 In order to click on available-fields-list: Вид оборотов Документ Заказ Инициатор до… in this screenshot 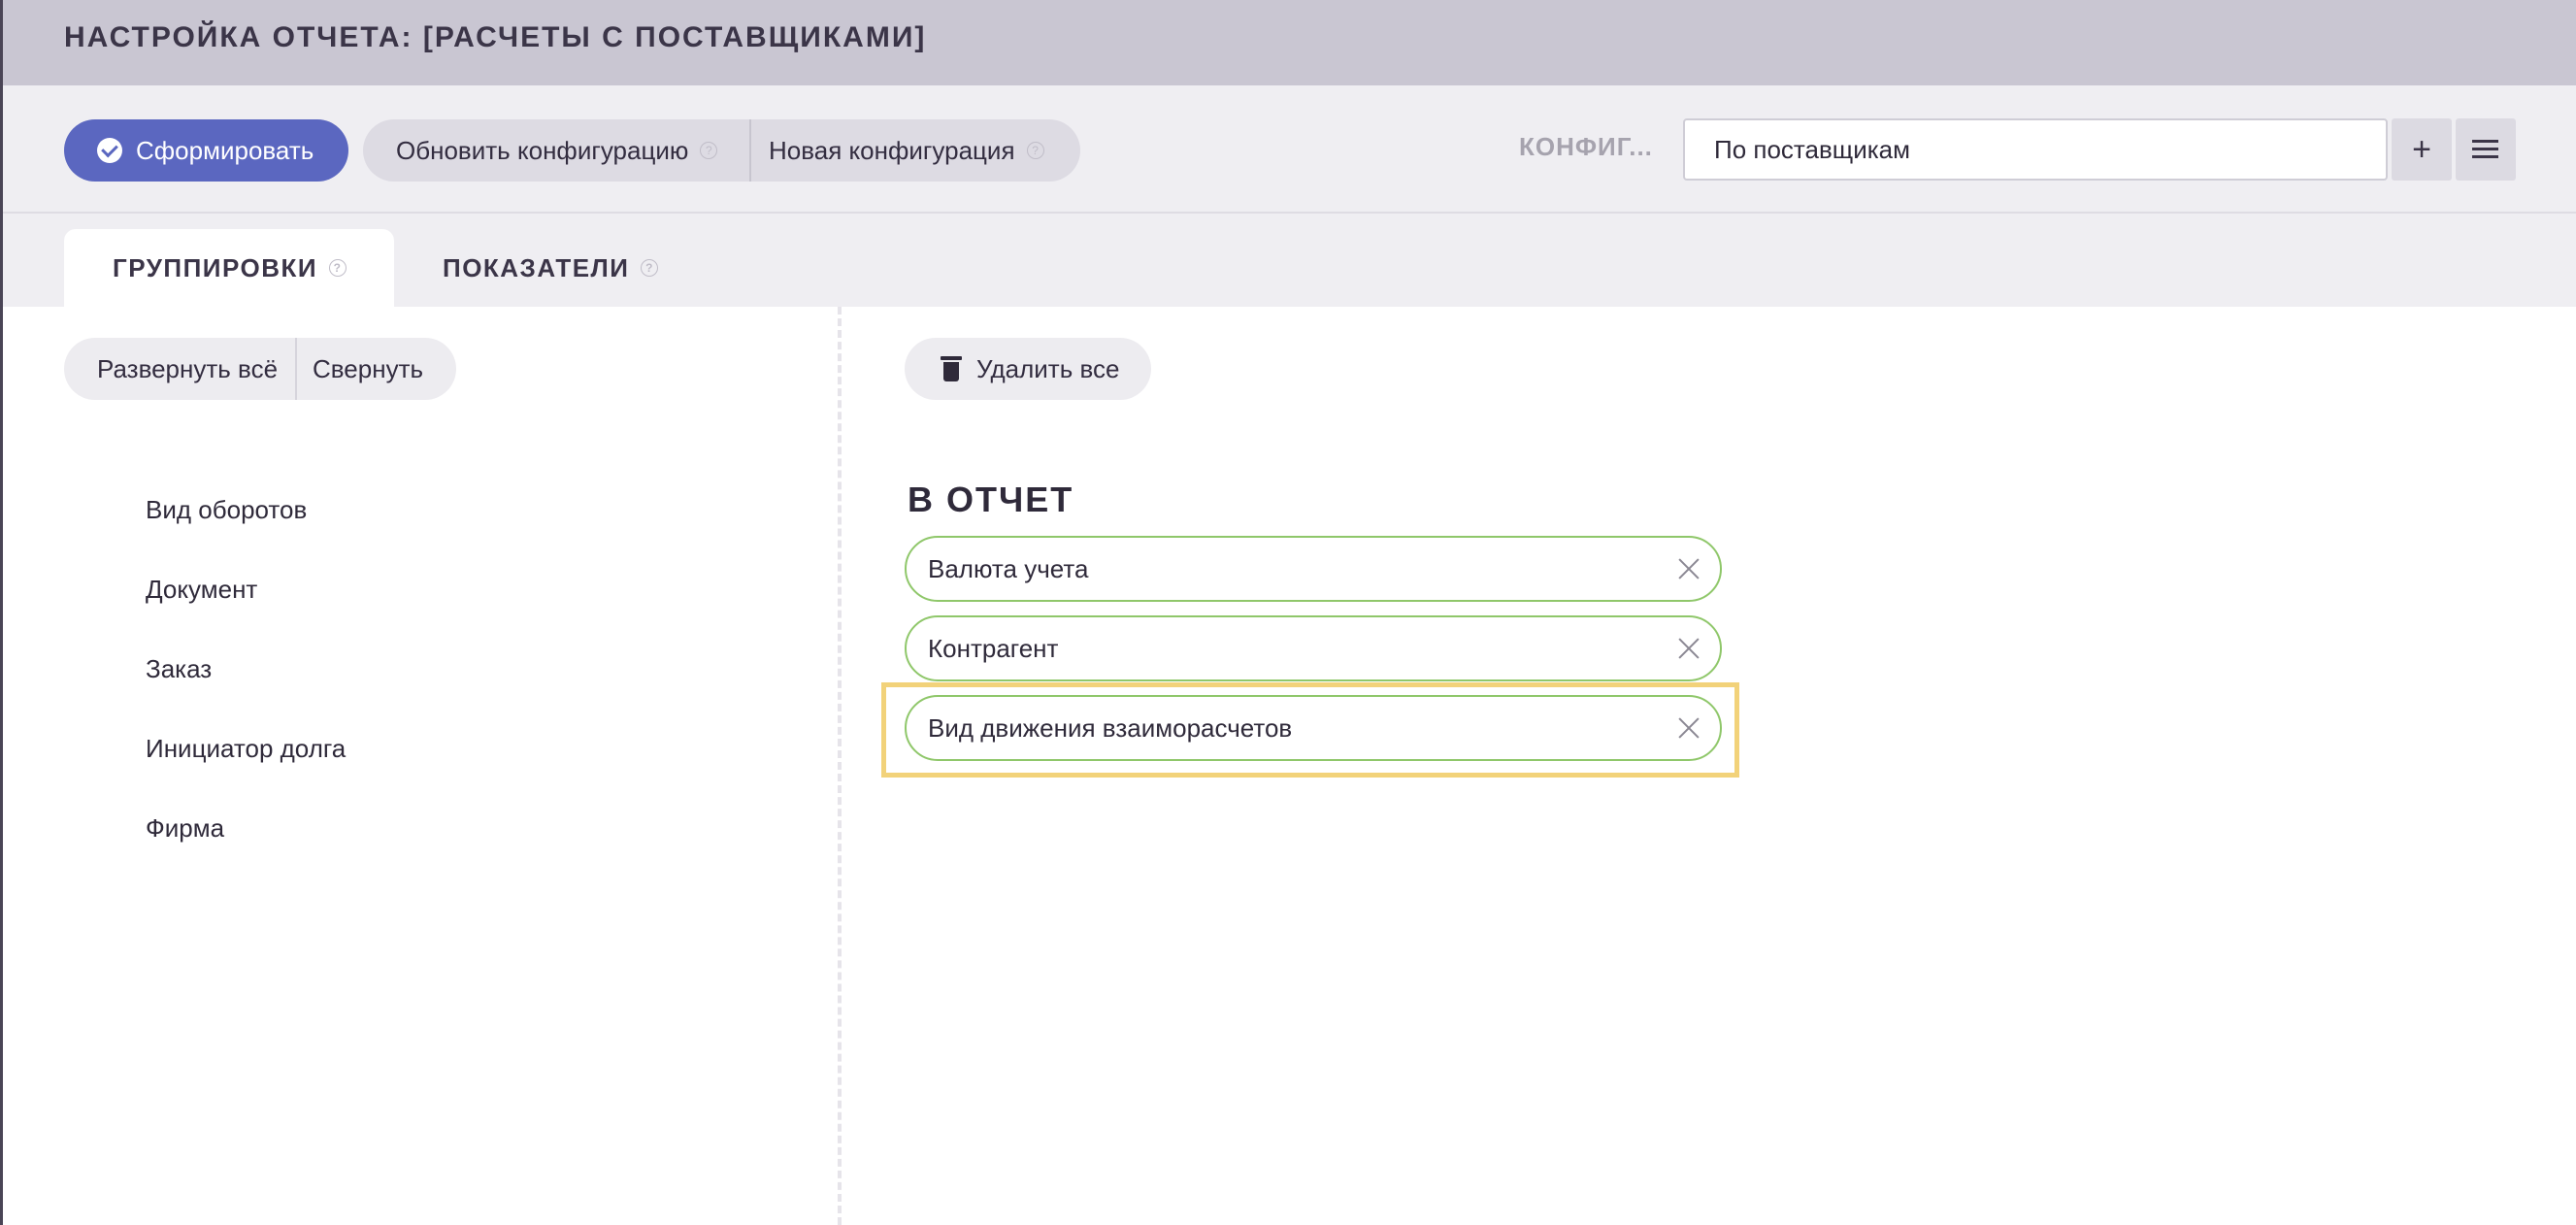, I will do `click(246, 669)`.